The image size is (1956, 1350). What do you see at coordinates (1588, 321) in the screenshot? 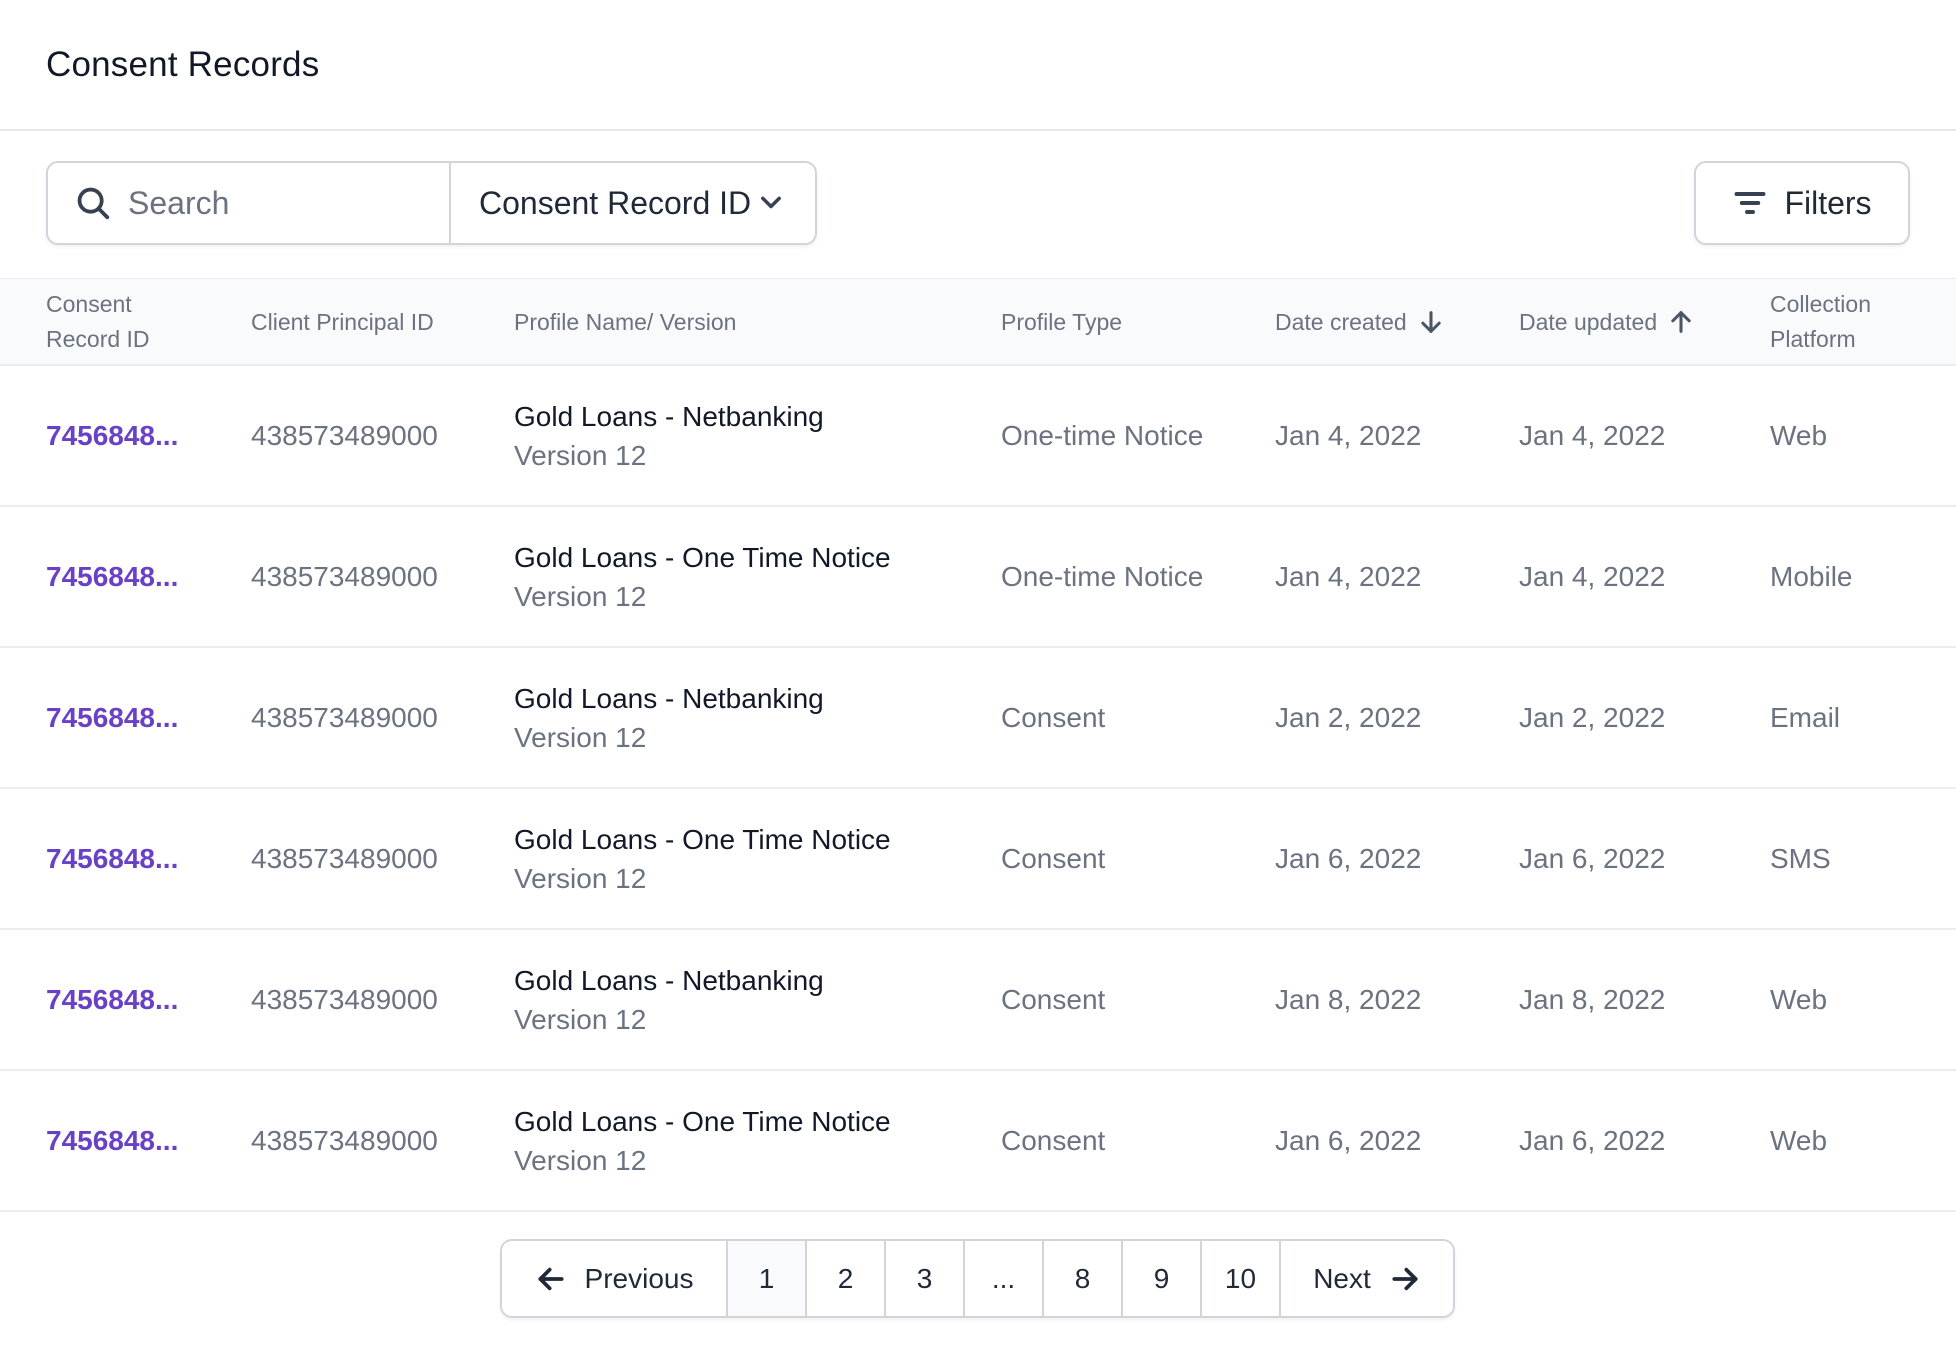
I see `column-header-label: Date updated` at bounding box center [1588, 321].